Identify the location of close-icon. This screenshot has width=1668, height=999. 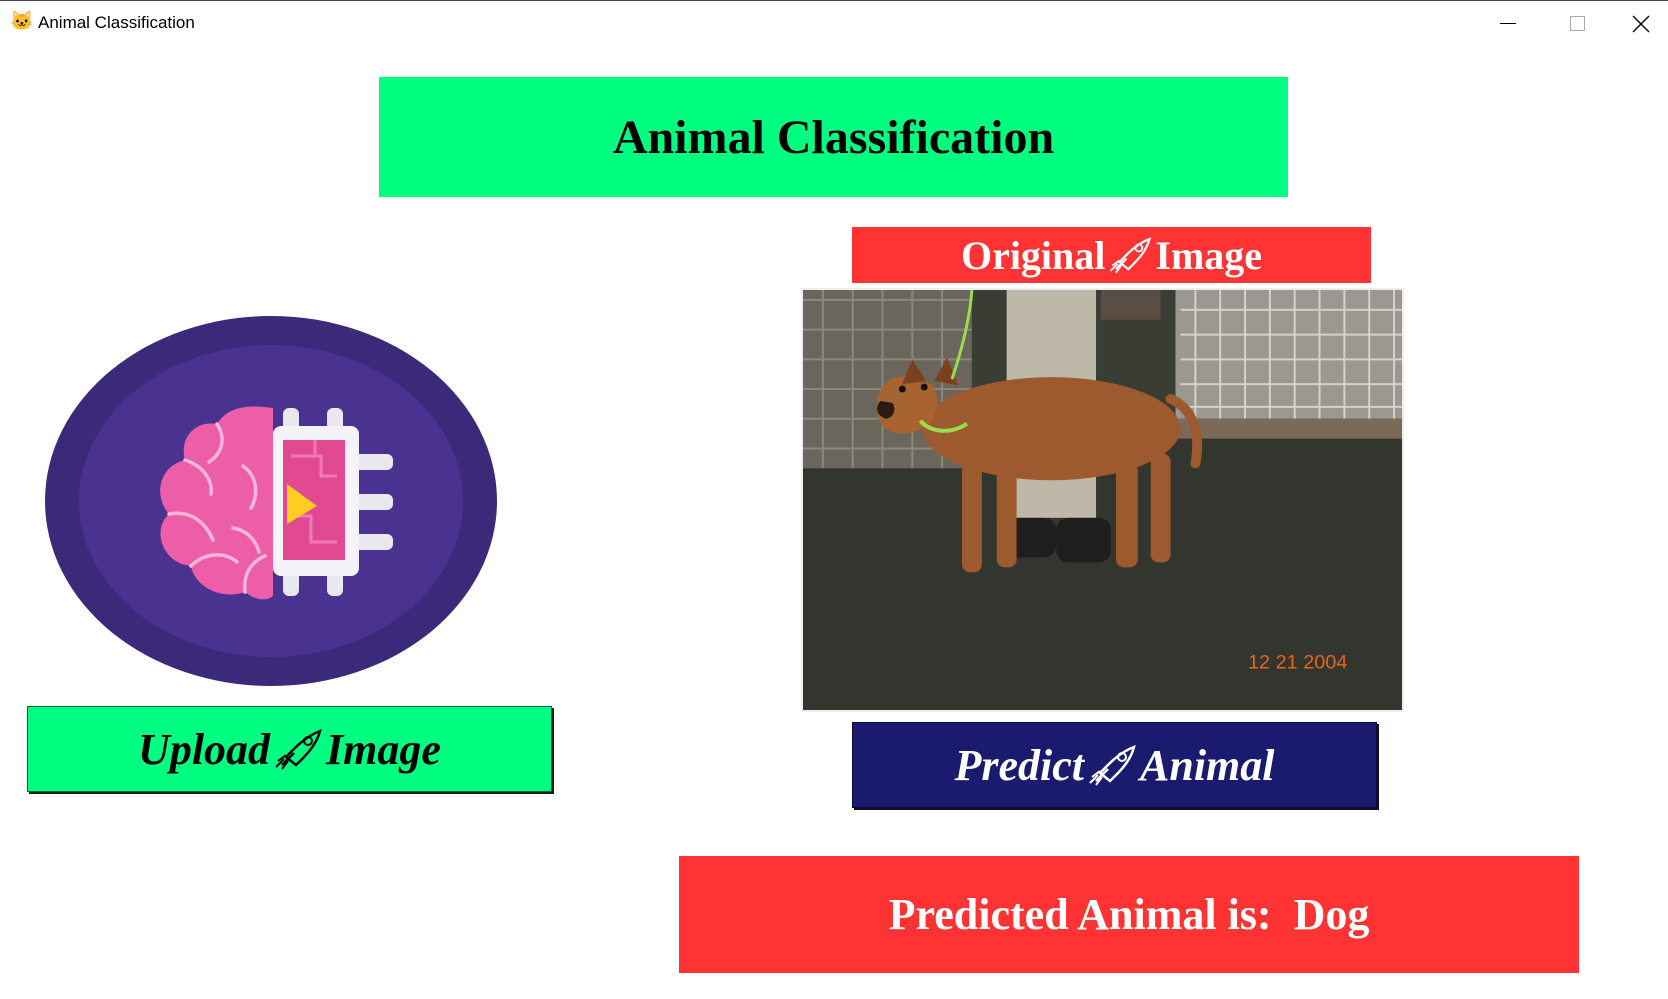
(1641, 24).